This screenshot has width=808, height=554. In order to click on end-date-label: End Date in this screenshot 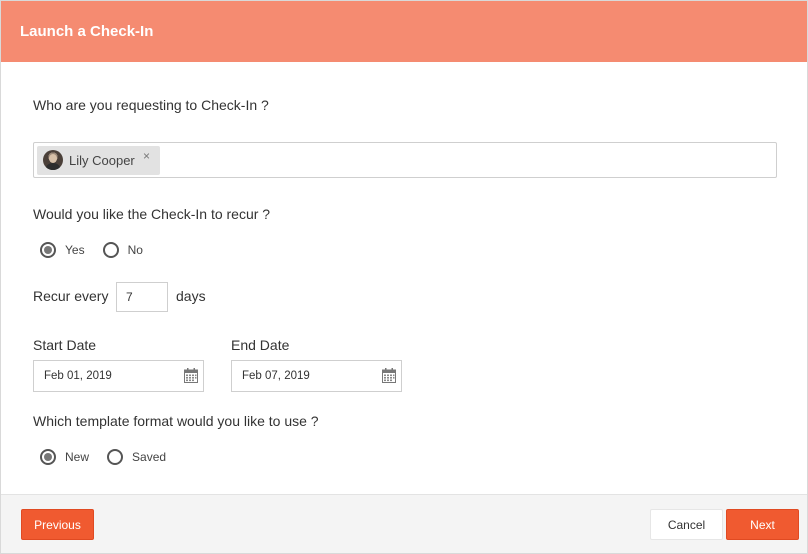, I will do `click(260, 345)`.